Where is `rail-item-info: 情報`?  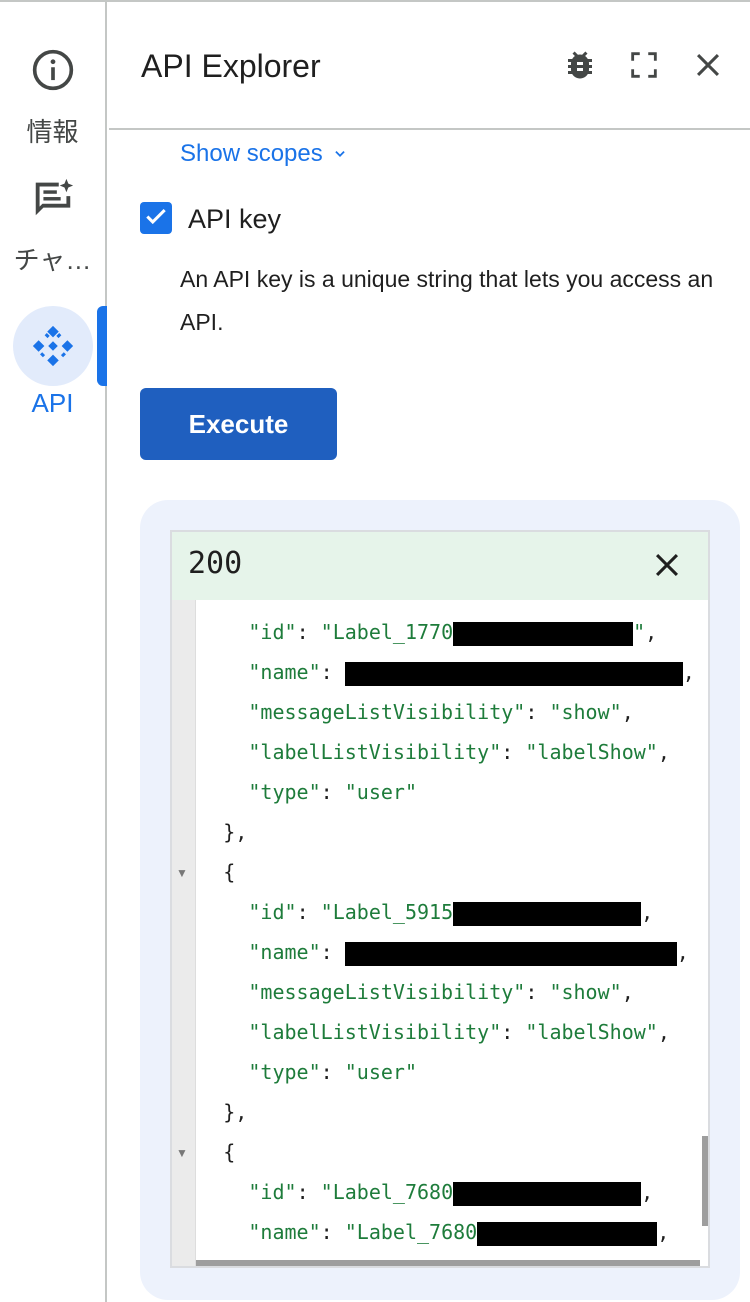 rail-item-info: 情報 is located at coordinates (52, 89).